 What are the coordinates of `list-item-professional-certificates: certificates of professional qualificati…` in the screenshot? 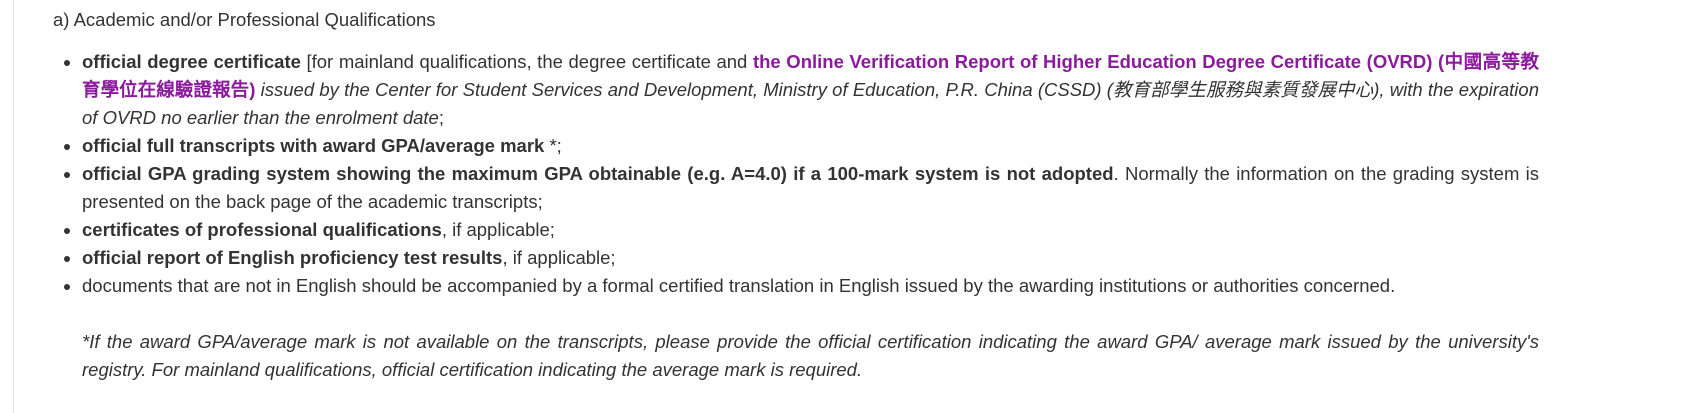 It's located at (801, 230).